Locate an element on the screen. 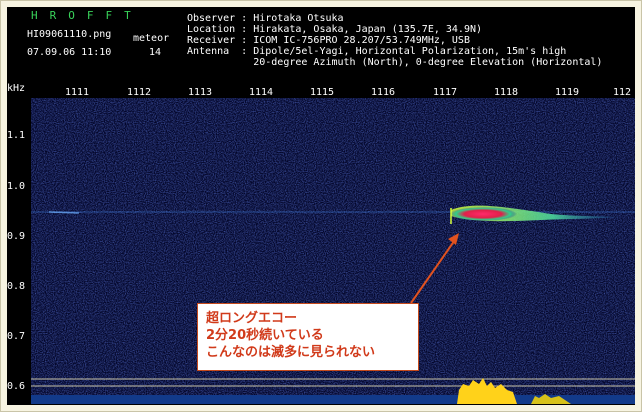 Image resolution: width=642 pixels, height=412 pixels. y-unit-label: kHz is located at coordinates (16, 88).